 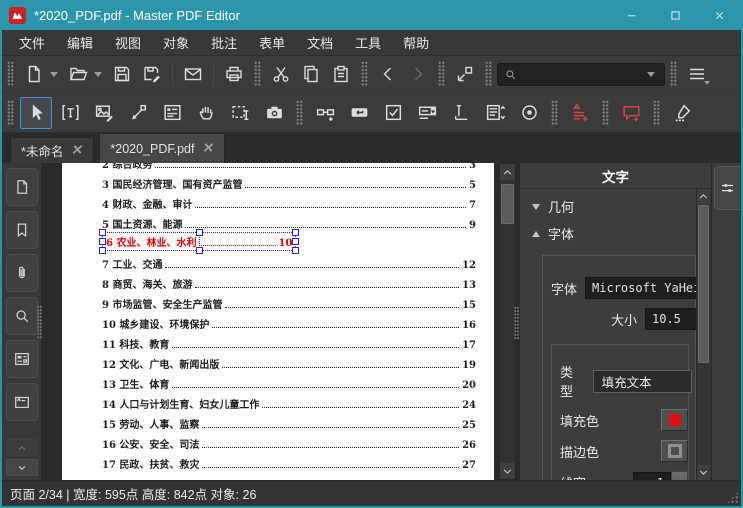 What do you see at coordinates (613, 206) in the screenshot?
I see `section-geometry: 几何` at bounding box center [613, 206].